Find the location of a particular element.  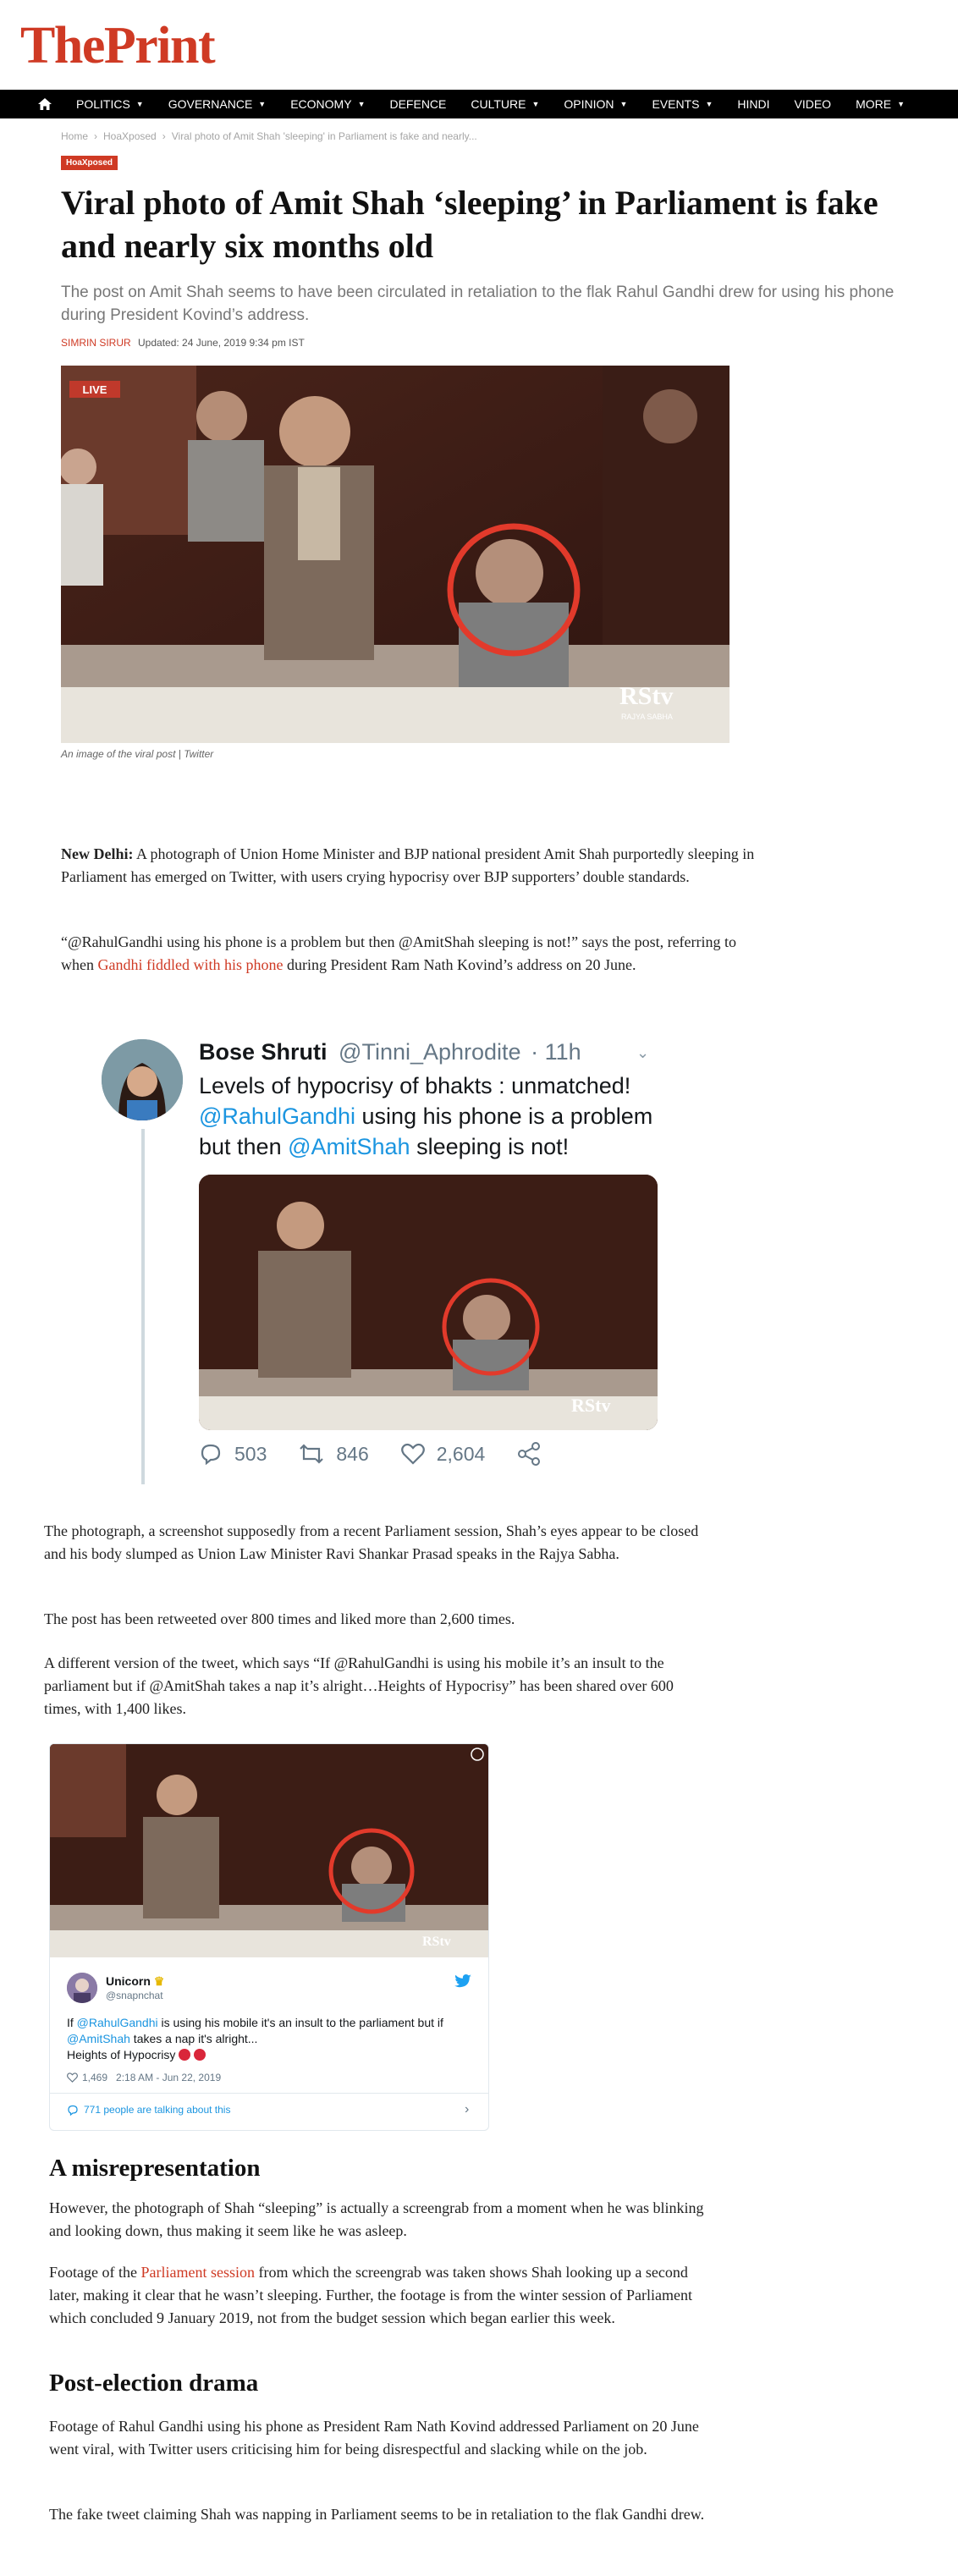

nav-item-politics: POLITICS ▼ is located at coordinates (110, 104).